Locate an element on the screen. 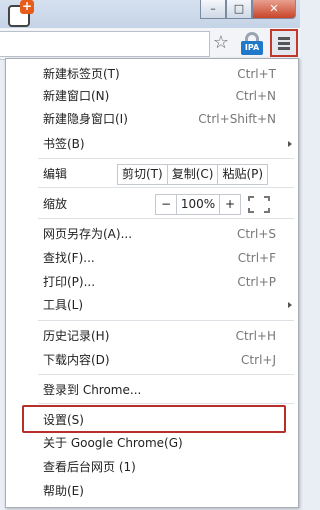 This screenshot has width=320, height=510. menu-item-shortcut: Ctrl+H is located at coordinates (255, 336).